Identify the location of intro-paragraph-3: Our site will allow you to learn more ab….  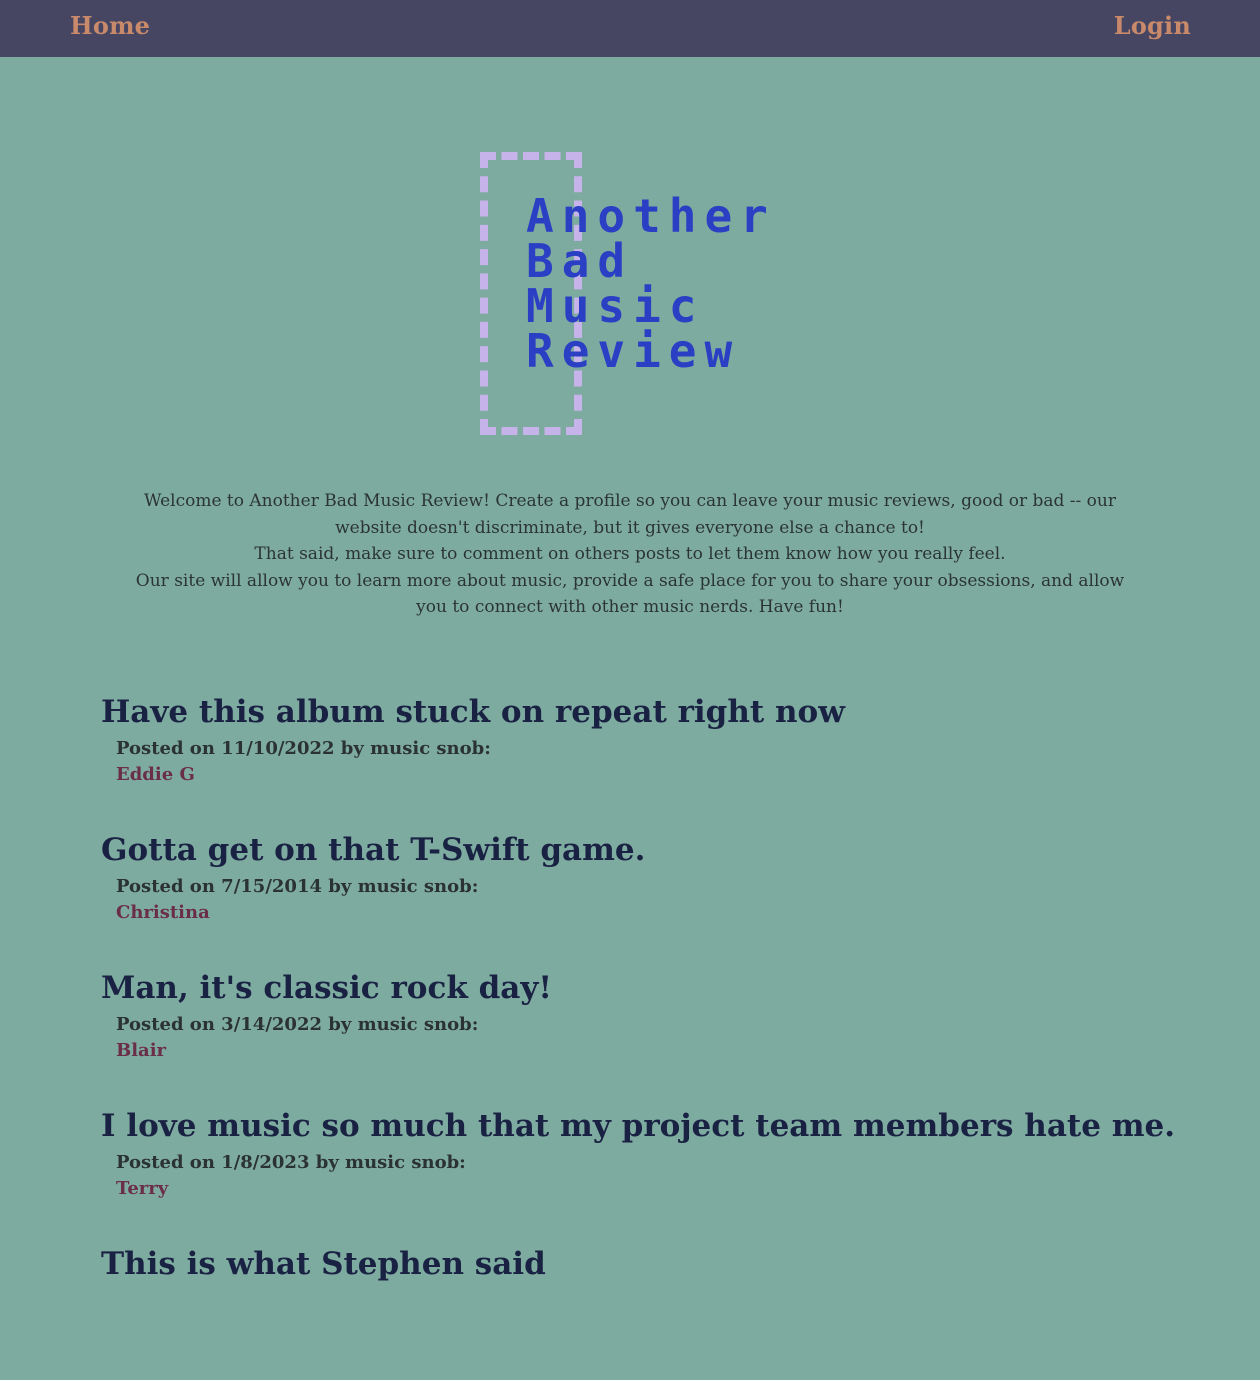
(630, 594).